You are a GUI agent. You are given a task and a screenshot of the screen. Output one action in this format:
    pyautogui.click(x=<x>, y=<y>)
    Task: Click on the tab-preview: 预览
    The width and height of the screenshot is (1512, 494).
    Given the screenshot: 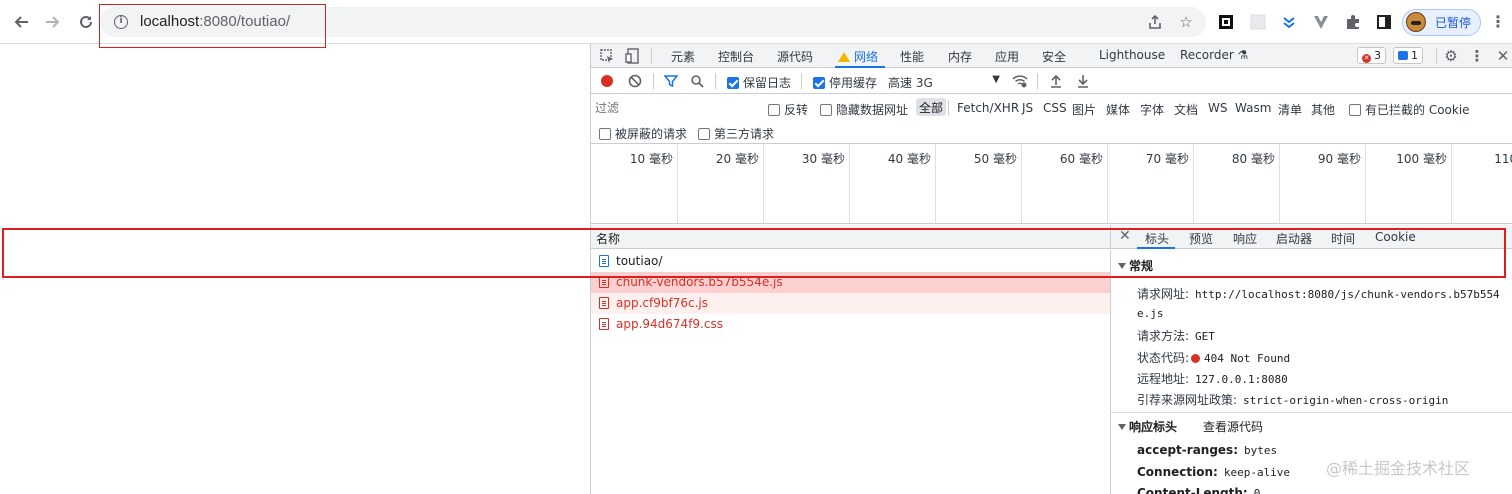 What is the action you would take?
    pyautogui.click(x=1201, y=238)
    